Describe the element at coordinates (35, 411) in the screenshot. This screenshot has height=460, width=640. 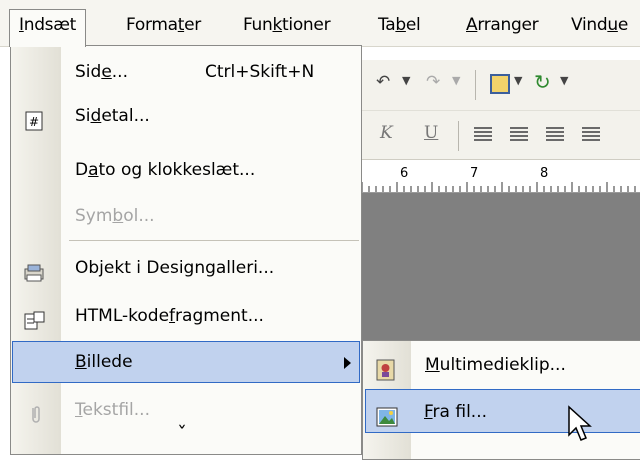
I see `paperclip-icon` at that location.